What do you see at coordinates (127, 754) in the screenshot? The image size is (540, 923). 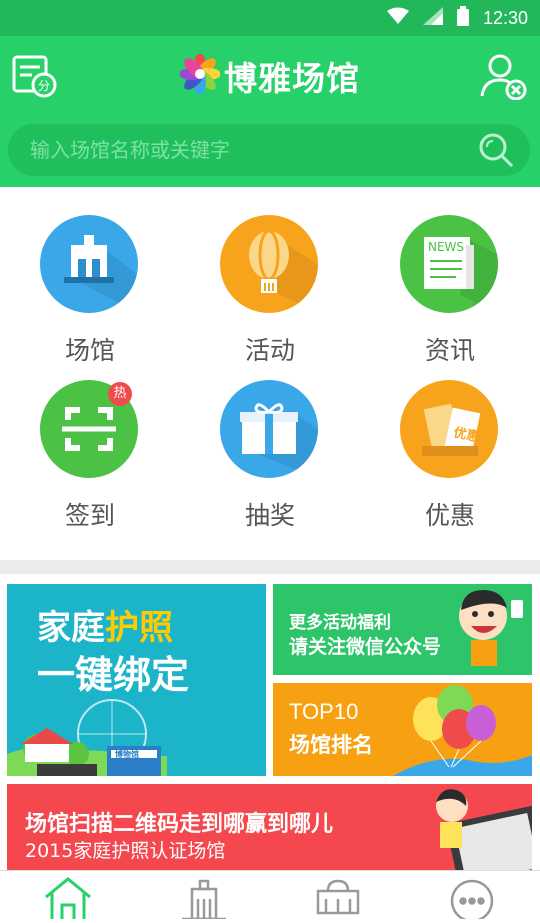 I see `museum-sign: 博物馆` at bounding box center [127, 754].